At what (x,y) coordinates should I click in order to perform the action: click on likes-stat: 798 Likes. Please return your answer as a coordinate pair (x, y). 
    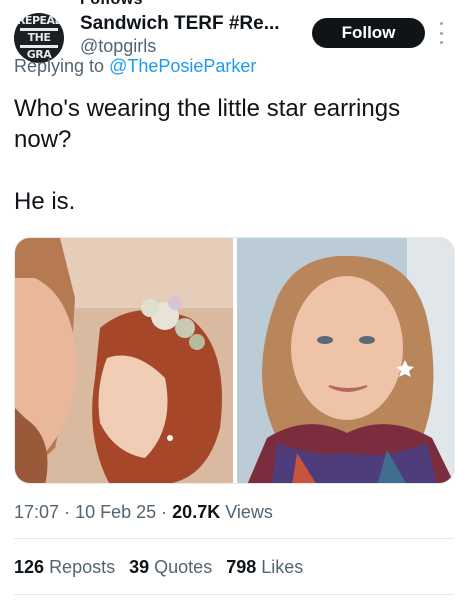
    Looking at the image, I should click on (264, 567).